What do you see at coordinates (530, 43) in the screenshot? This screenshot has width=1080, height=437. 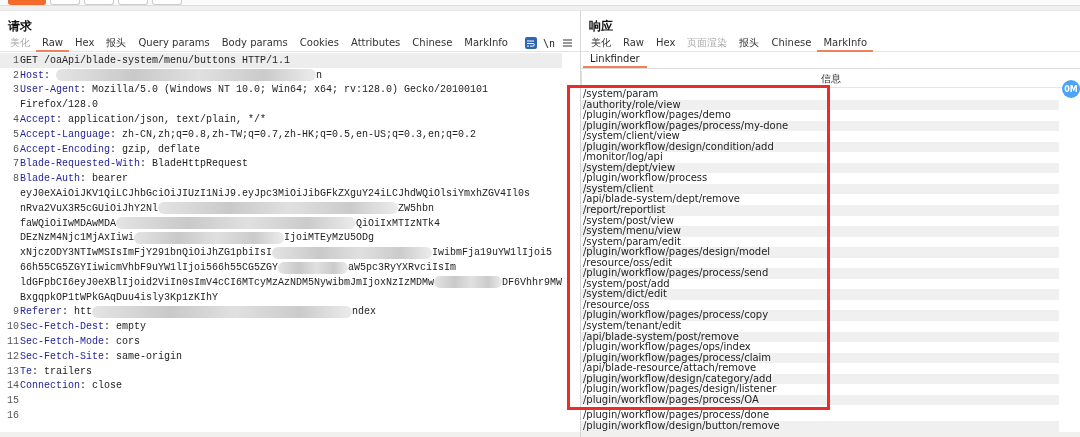 I see `wrap-icon` at bounding box center [530, 43].